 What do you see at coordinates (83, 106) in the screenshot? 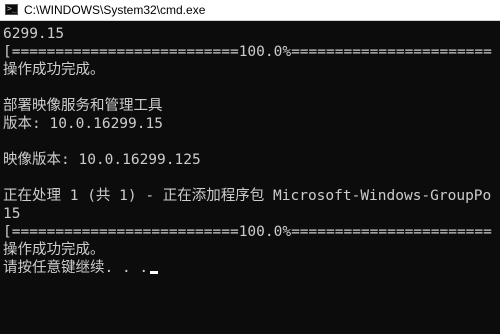
I see `console-line: 部署映像服务和管理工具` at bounding box center [83, 106].